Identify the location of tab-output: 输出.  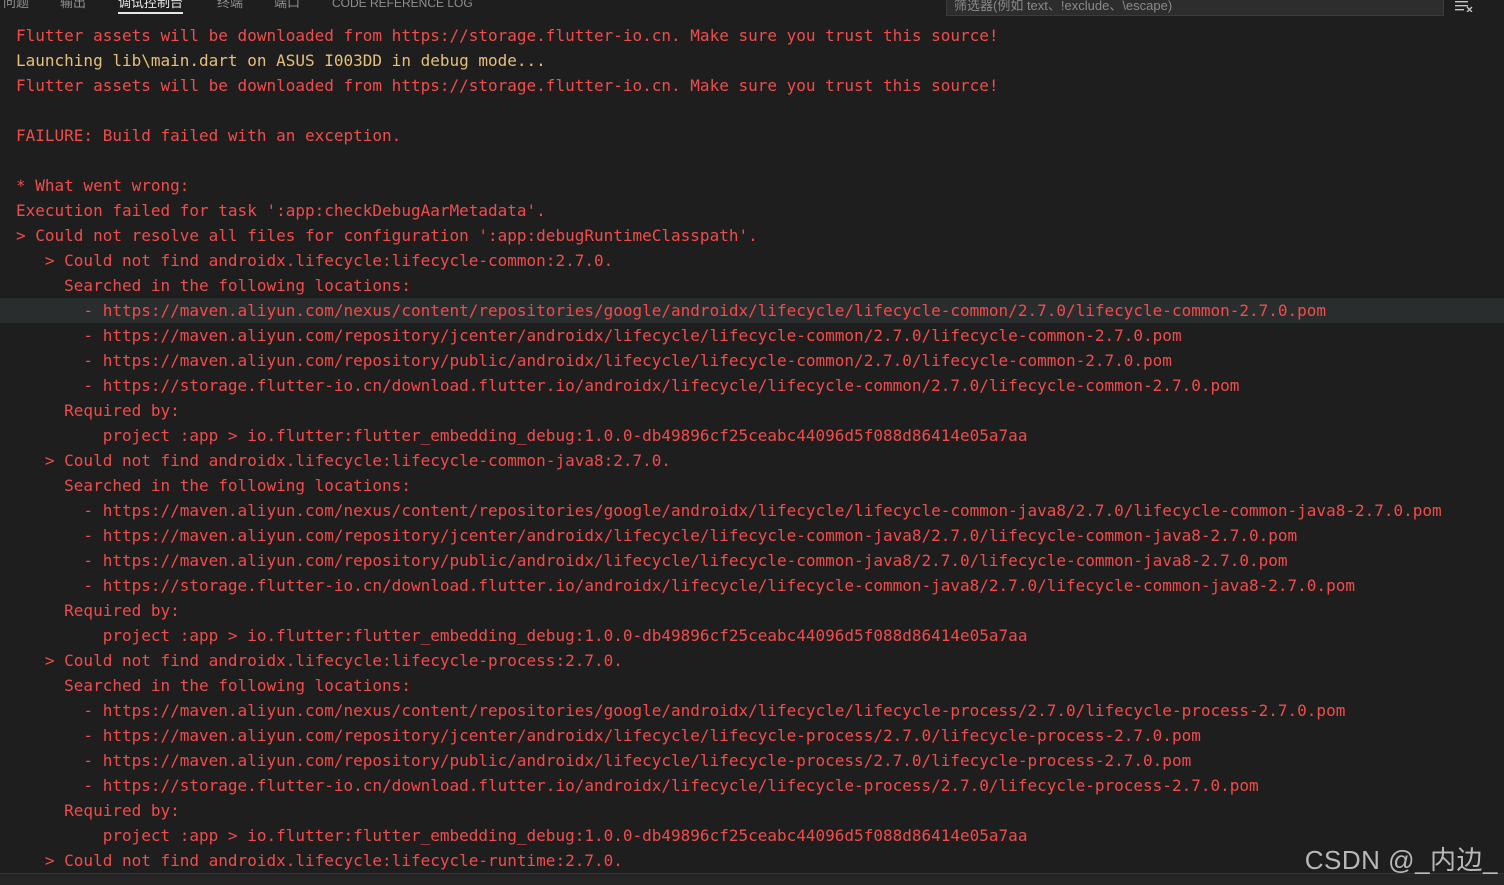
(73, 5).